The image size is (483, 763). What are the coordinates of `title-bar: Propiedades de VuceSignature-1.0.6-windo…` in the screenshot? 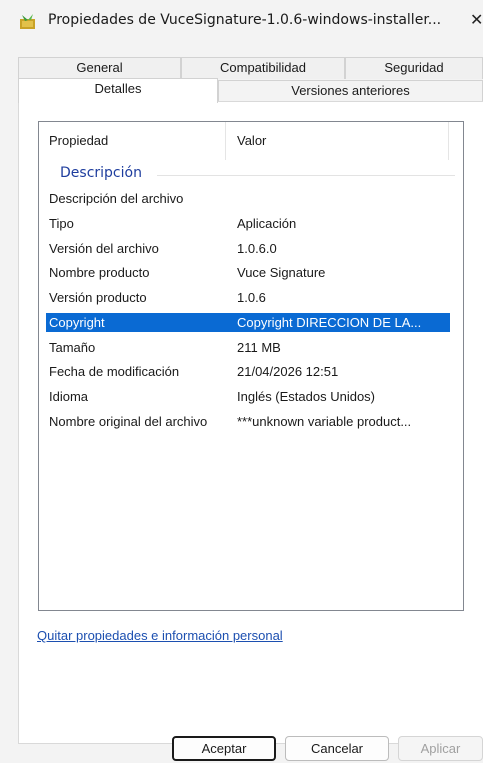 It's located at (241, 26).